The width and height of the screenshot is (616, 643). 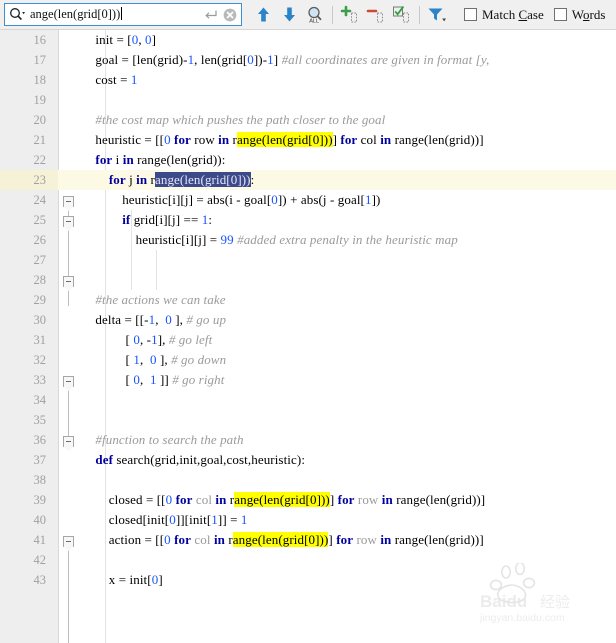 I want to click on match-case-checkbox-box, so click(x=470, y=14).